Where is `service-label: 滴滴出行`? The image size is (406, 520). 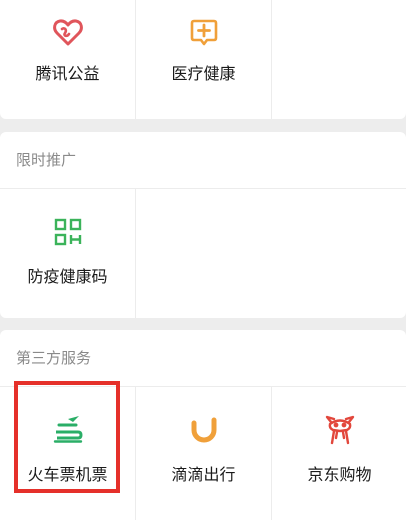 service-label: 滴滴出行 is located at coordinates (203, 474).